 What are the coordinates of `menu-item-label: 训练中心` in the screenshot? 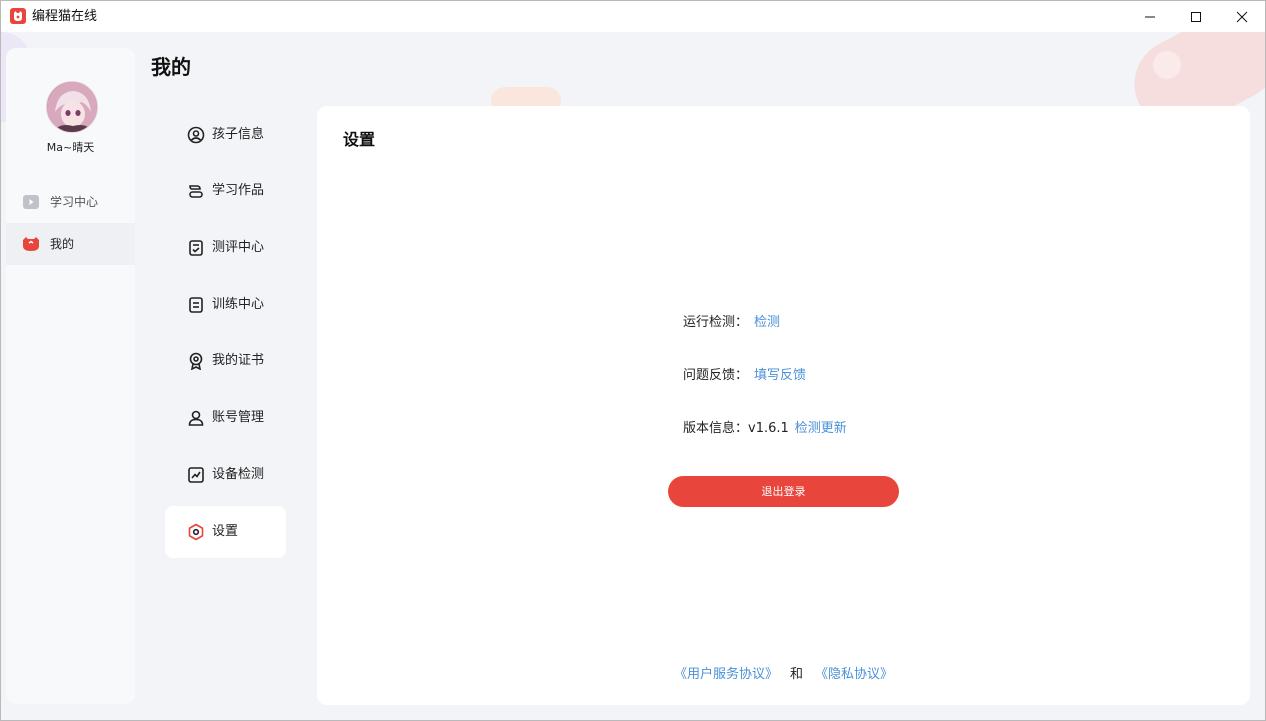 It's located at (238, 304).